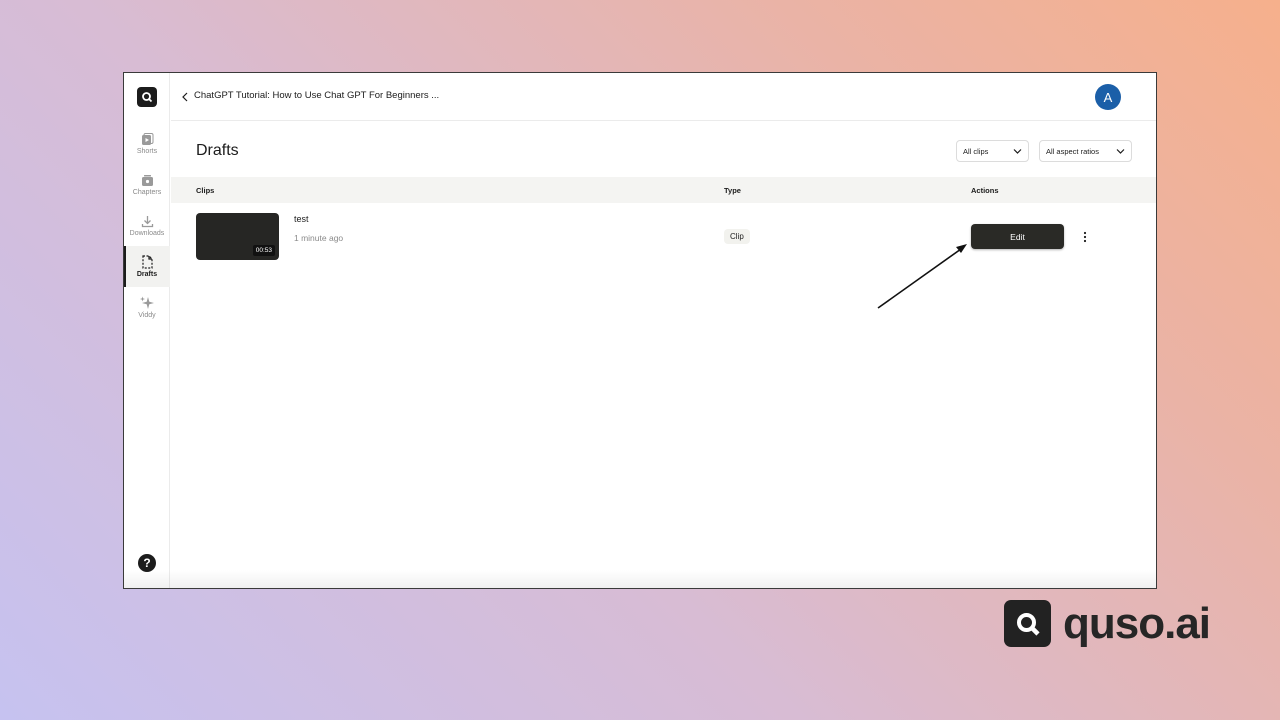 This screenshot has width=1280, height=720. Describe the element at coordinates (985, 190) in the screenshot. I see `column-header-actions: Actions` at that location.